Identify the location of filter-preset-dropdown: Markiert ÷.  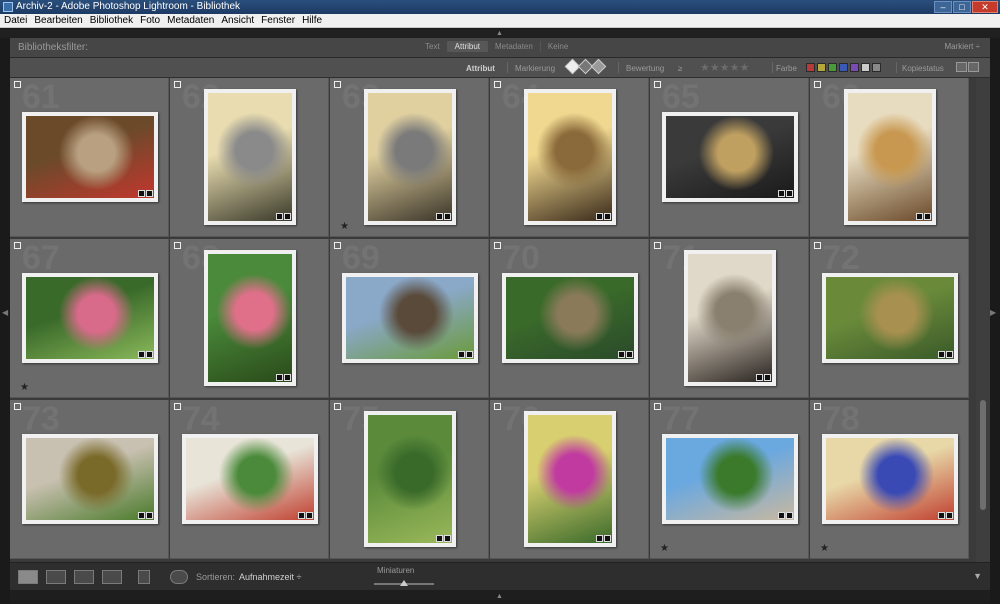
(962, 46).